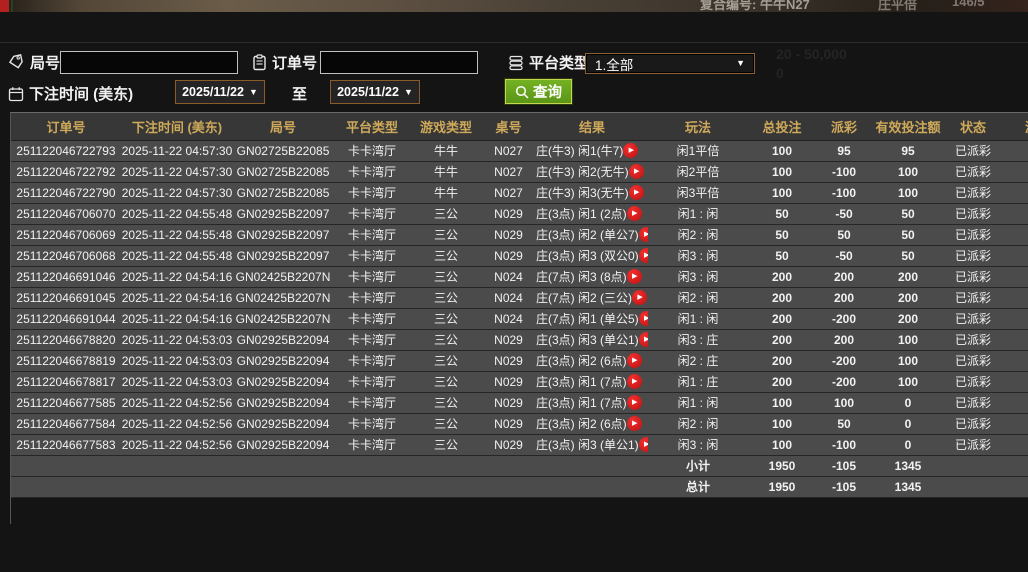 The width and height of the screenshot is (1028, 572). I want to click on col-result: 结果, so click(592, 127).